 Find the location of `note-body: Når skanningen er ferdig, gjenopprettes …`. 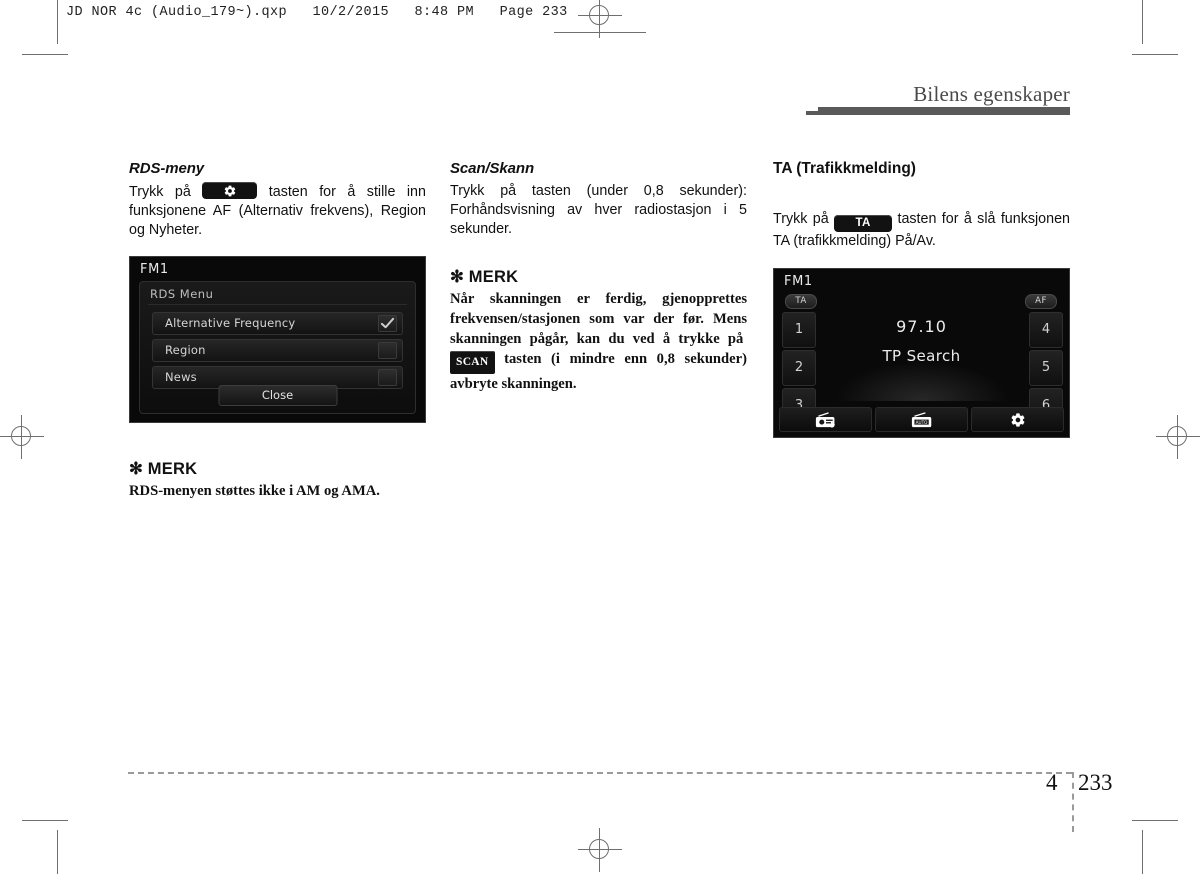

note-body: Når skanningen er ferdig, gjenopprettes … is located at coordinates (598, 341).